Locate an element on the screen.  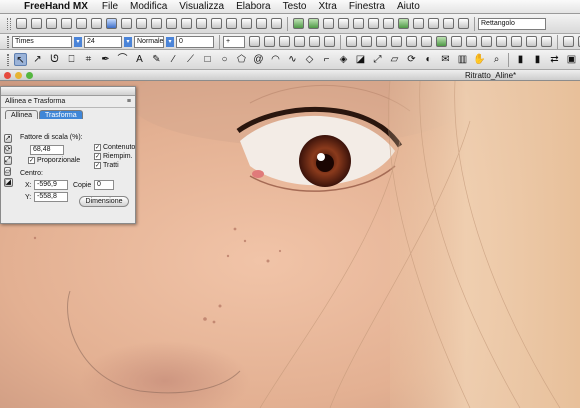
app-menu: FreeHand MX is located at coordinates (58, 6).